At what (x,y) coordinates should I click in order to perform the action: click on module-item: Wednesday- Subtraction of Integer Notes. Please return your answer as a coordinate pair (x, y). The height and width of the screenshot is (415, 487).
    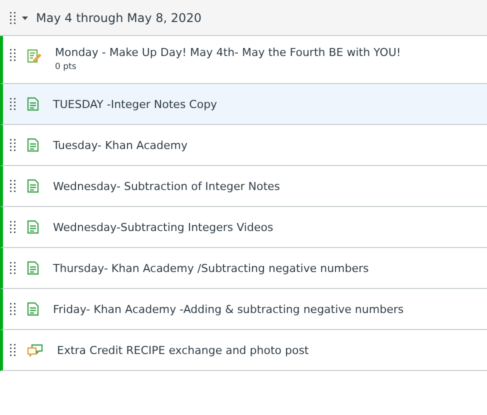
    Looking at the image, I should click on (243, 186).